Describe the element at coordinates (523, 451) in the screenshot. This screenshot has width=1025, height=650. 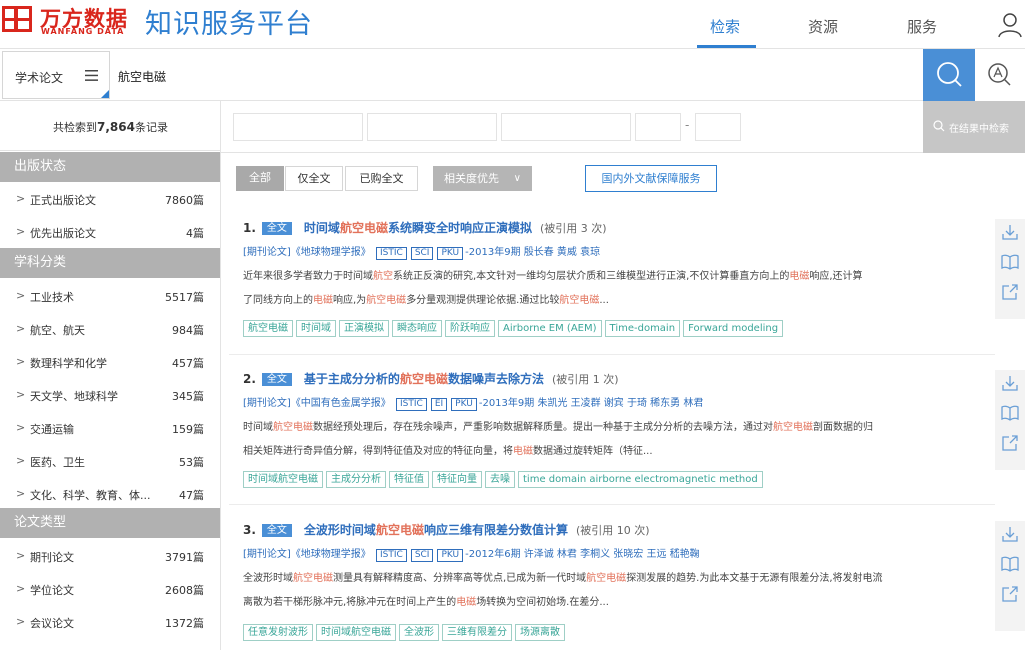
I see `abstract-highlight: 电磁` at that location.